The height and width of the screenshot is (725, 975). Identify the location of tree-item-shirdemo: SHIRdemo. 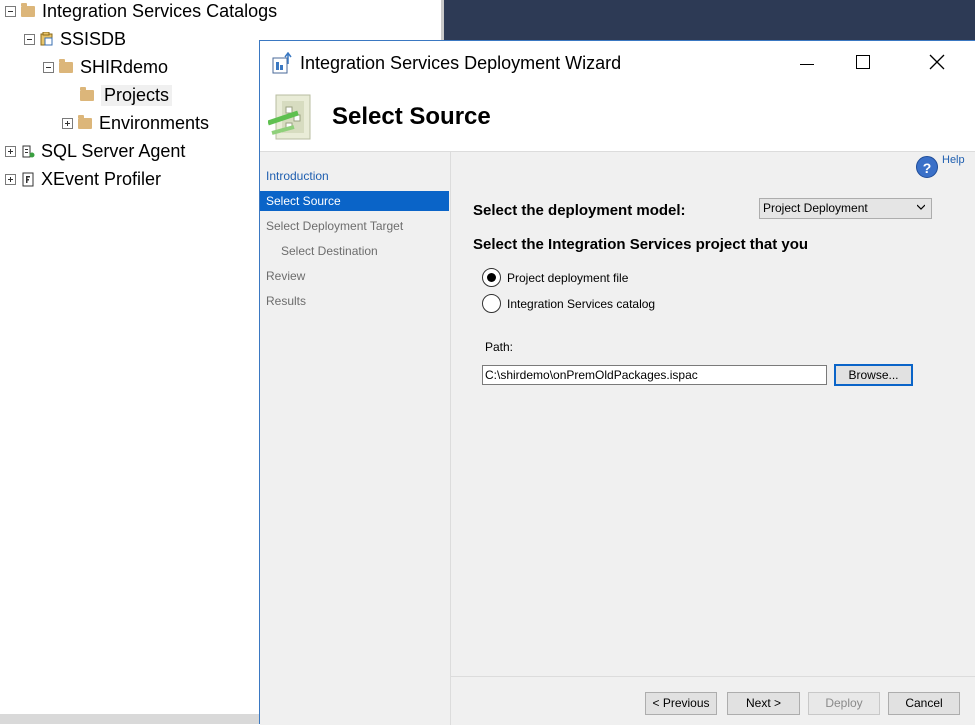
(105, 67).